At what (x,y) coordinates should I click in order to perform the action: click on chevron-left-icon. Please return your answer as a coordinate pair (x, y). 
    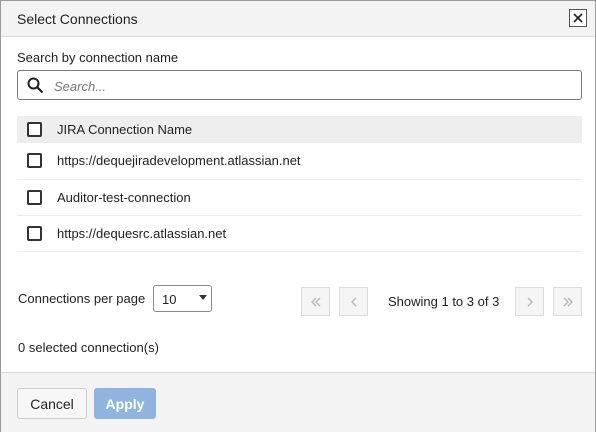
    Looking at the image, I should click on (353, 301).